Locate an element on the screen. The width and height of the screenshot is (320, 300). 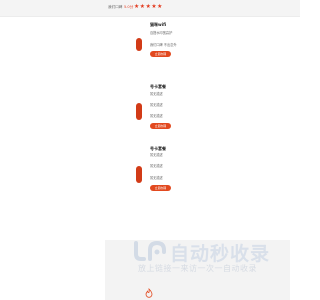
card-desc: 我们口碑 不出意外 is located at coordinates (163, 45).